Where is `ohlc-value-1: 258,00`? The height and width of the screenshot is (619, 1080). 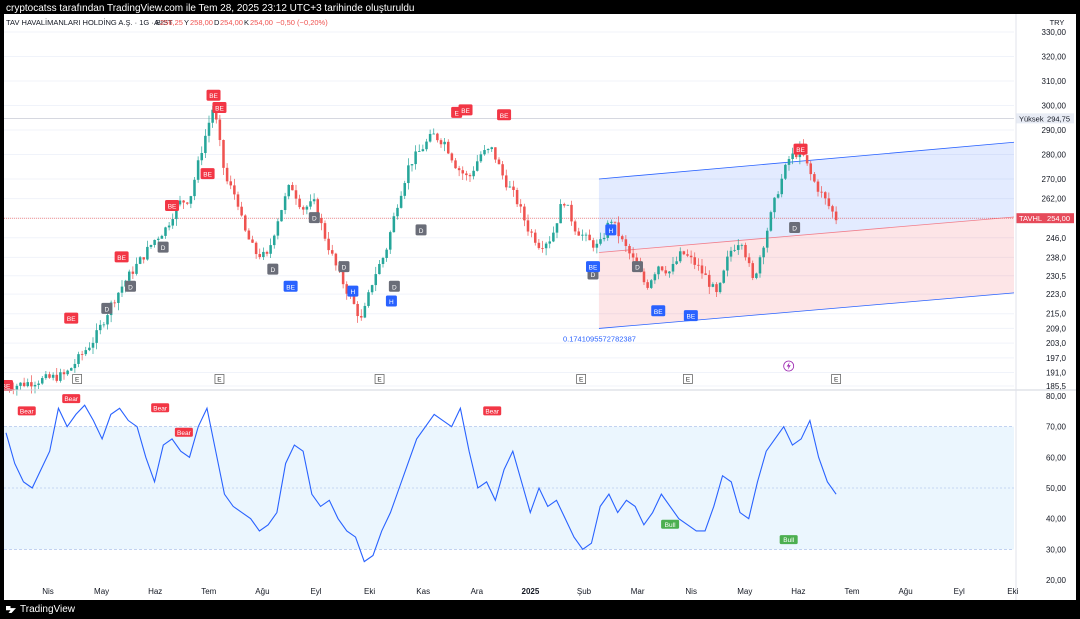
ohlc-value-1: 258,00 is located at coordinates (201, 22).